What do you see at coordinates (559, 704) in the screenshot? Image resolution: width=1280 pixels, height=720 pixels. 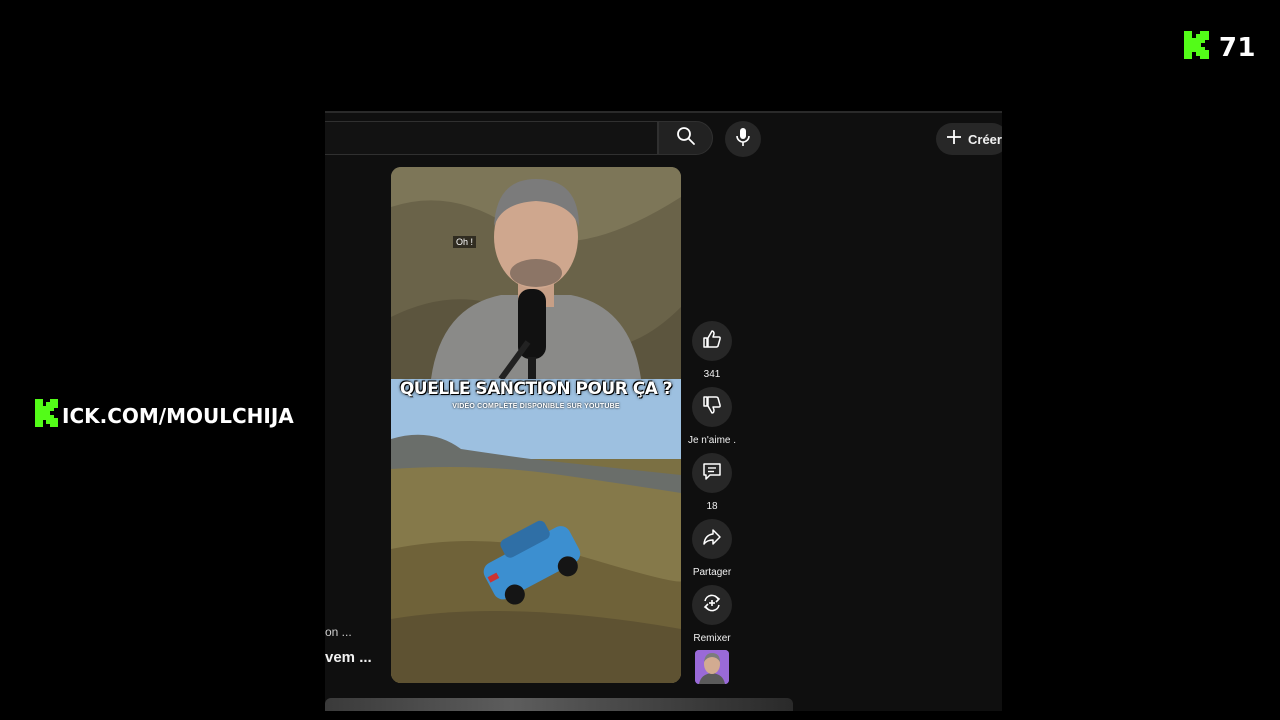 I see `next-short-preview` at bounding box center [559, 704].